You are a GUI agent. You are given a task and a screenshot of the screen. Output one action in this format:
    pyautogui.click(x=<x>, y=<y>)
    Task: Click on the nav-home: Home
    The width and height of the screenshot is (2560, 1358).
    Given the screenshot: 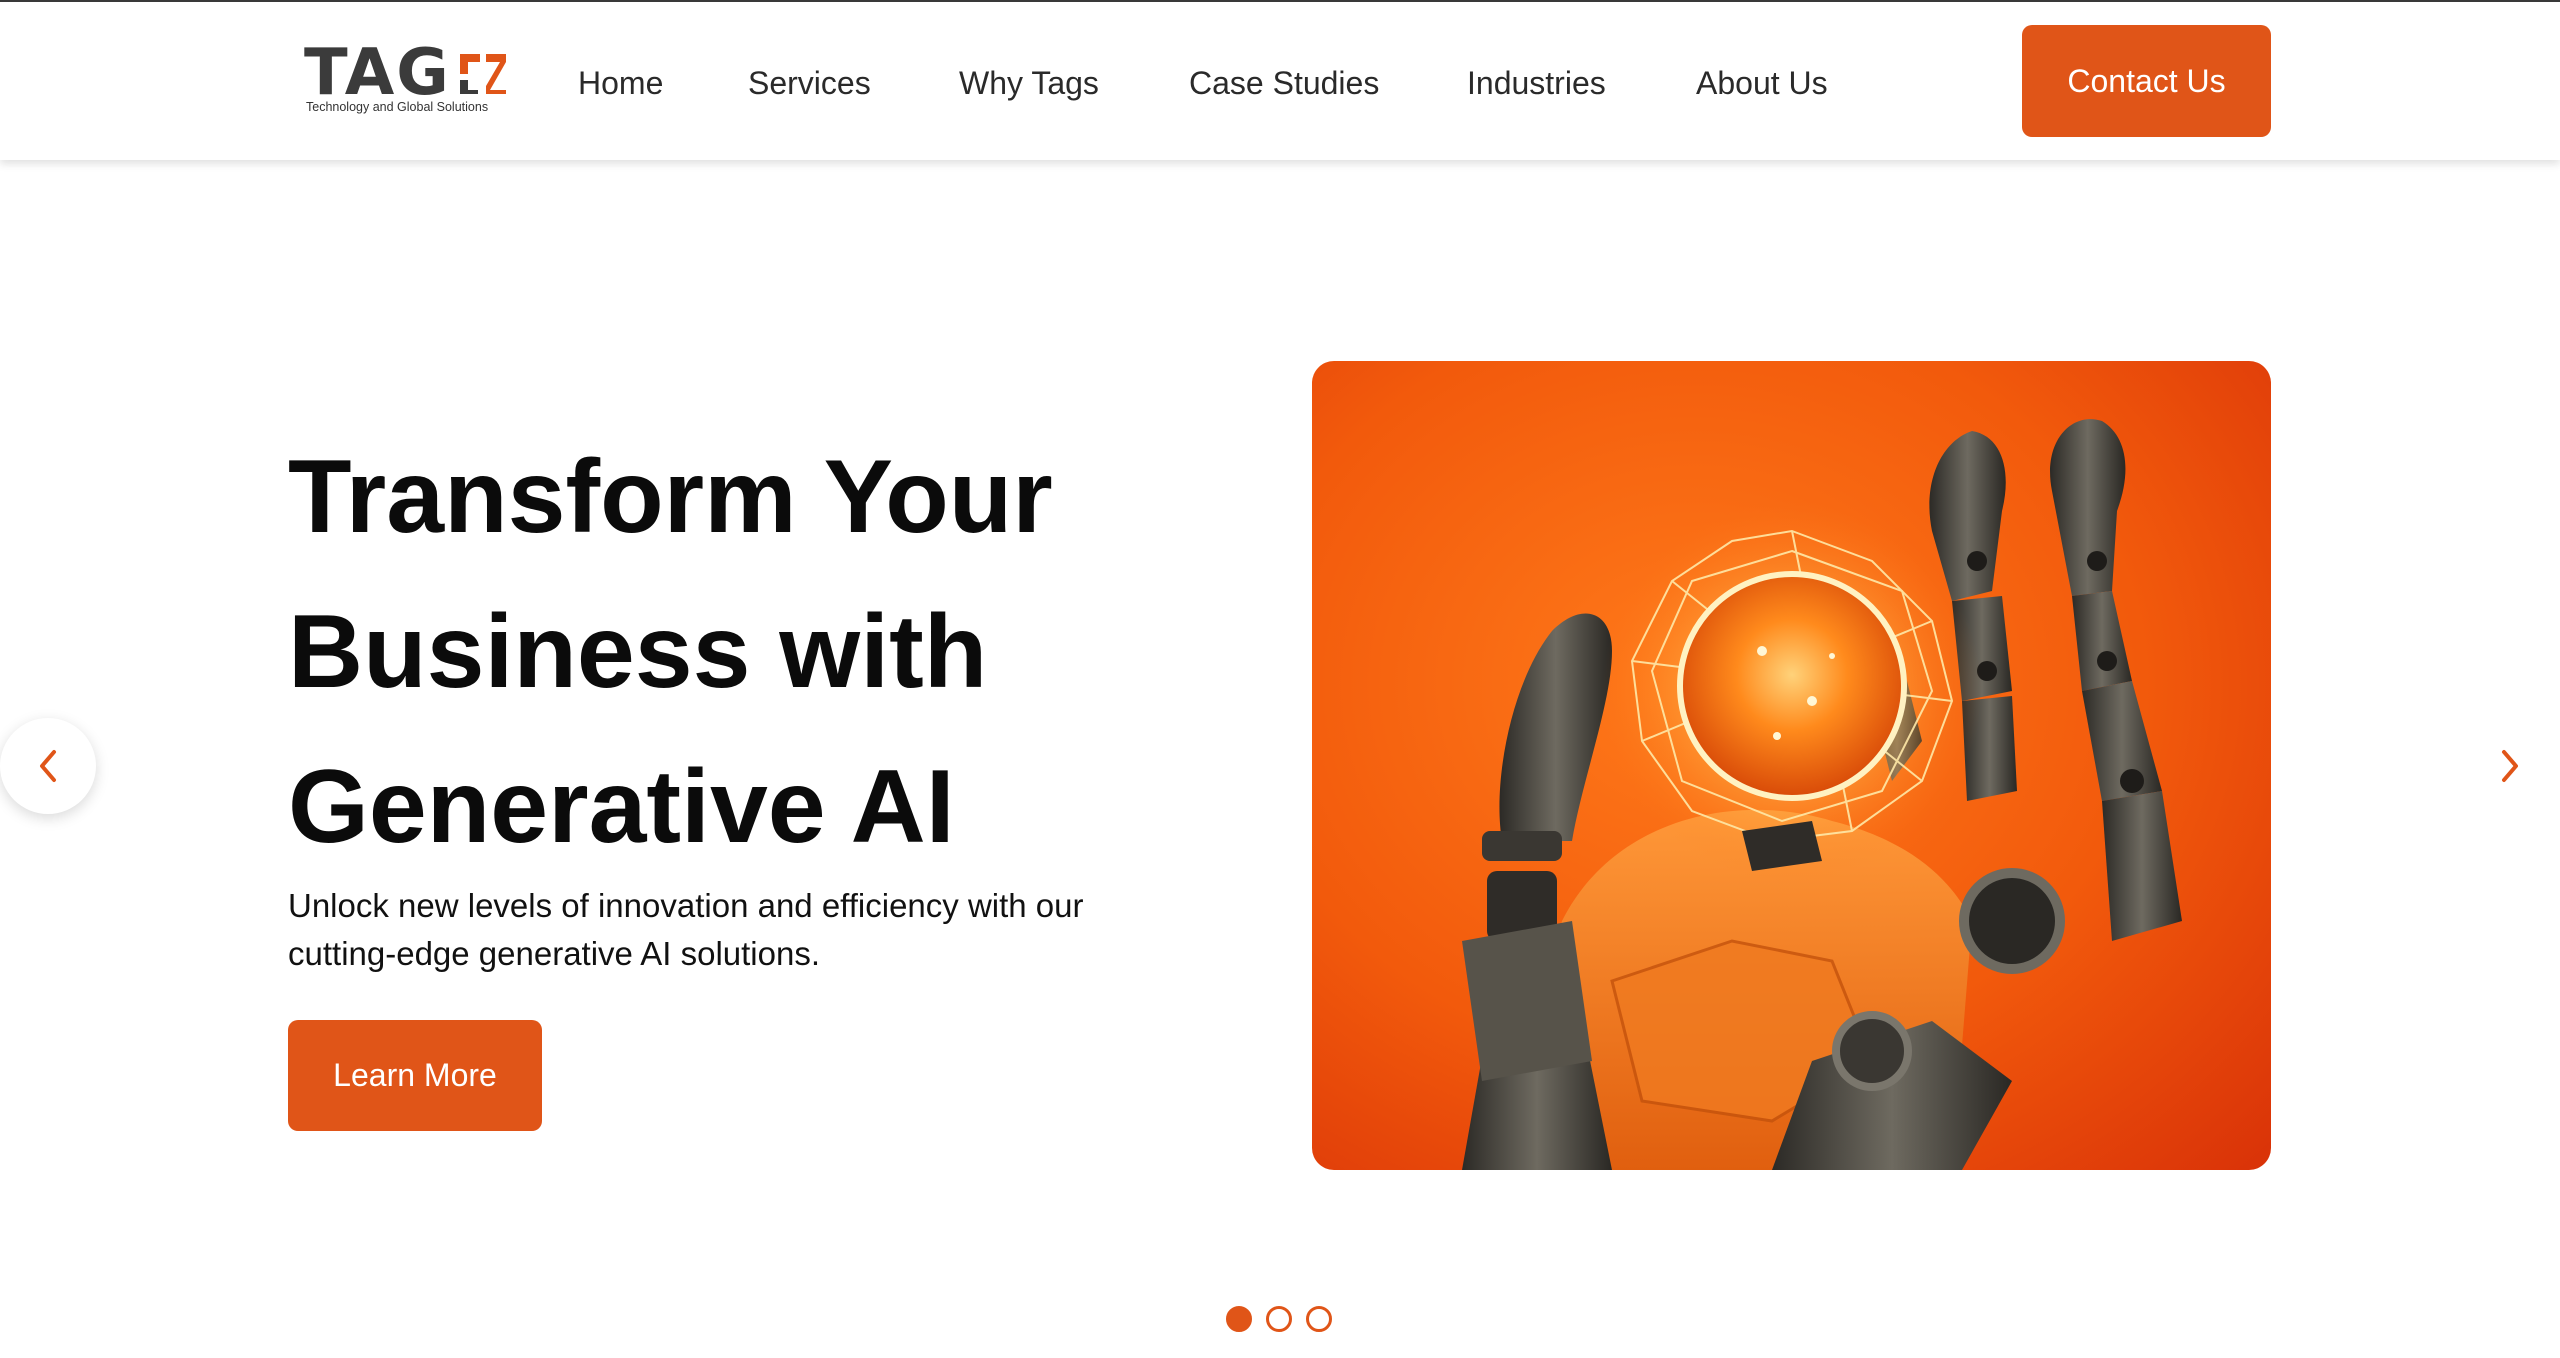 What is the action you would take?
    pyautogui.click(x=620, y=83)
    